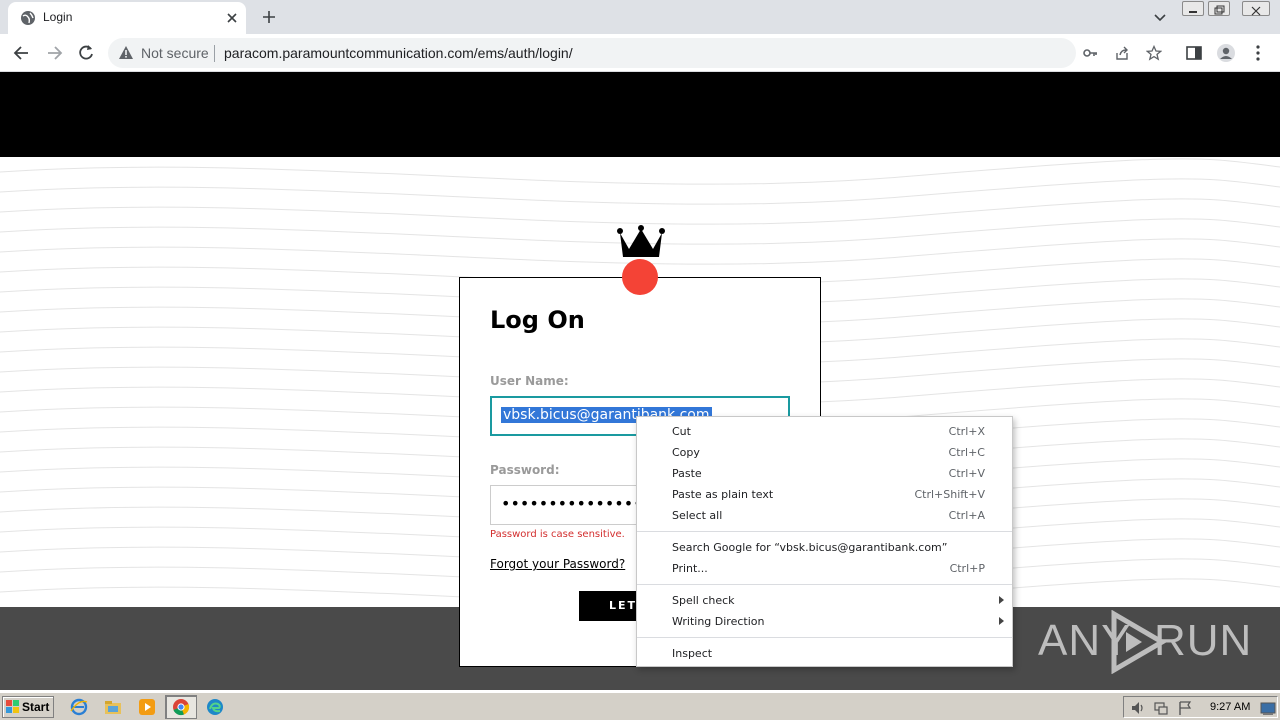 This screenshot has width=1280, height=720. What do you see at coordinates (232, 18) in the screenshot?
I see `close-tab-icon` at bounding box center [232, 18].